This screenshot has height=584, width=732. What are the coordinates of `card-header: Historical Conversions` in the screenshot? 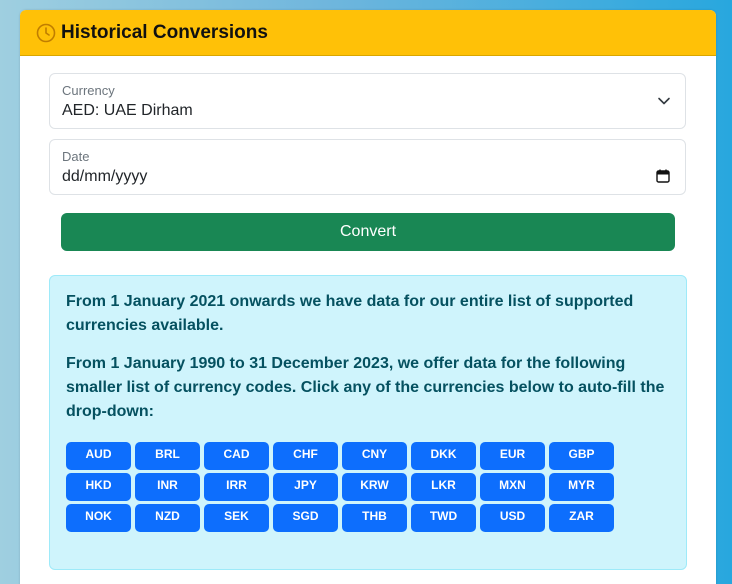 It's located at (368, 33).